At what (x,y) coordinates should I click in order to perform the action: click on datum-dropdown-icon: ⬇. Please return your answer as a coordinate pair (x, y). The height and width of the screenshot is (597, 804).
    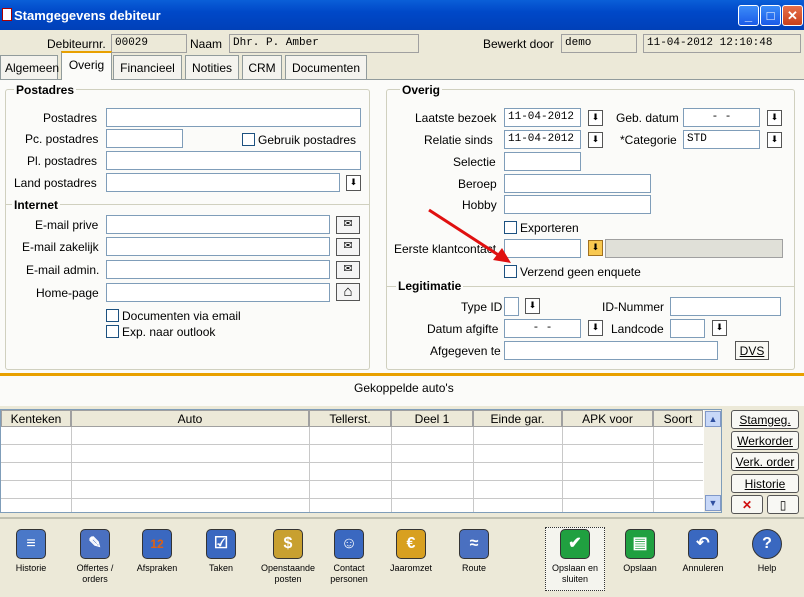
    Looking at the image, I should click on (595, 328).